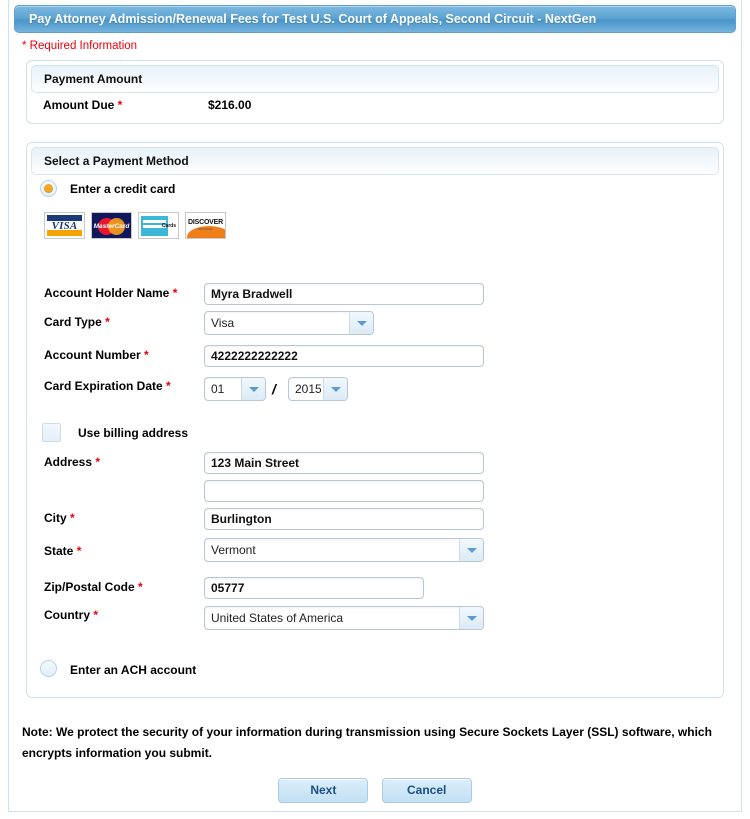 The width and height of the screenshot is (750, 819). I want to click on mastercard-logo: MasterCard, so click(111, 225).